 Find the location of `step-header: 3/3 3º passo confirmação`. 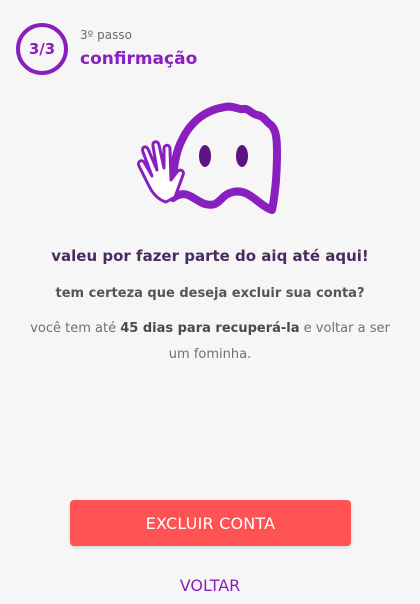

step-header: 3/3 3º passo confirmação is located at coordinates (106, 49).